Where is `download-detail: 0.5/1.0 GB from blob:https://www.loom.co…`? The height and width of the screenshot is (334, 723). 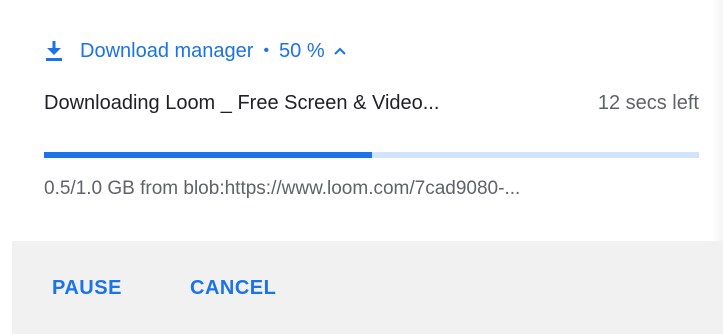
download-detail: 0.5/1.0 GB from blob:https://www.loom.co… is located at coordinates (282, 188).